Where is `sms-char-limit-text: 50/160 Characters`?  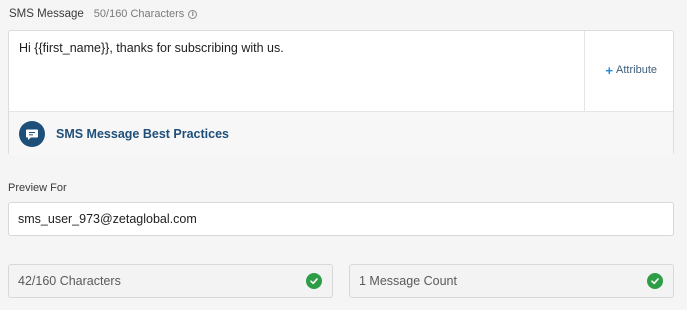
sms-char-limit-text: 50/160 Characters is located at coordinates (139, 14).